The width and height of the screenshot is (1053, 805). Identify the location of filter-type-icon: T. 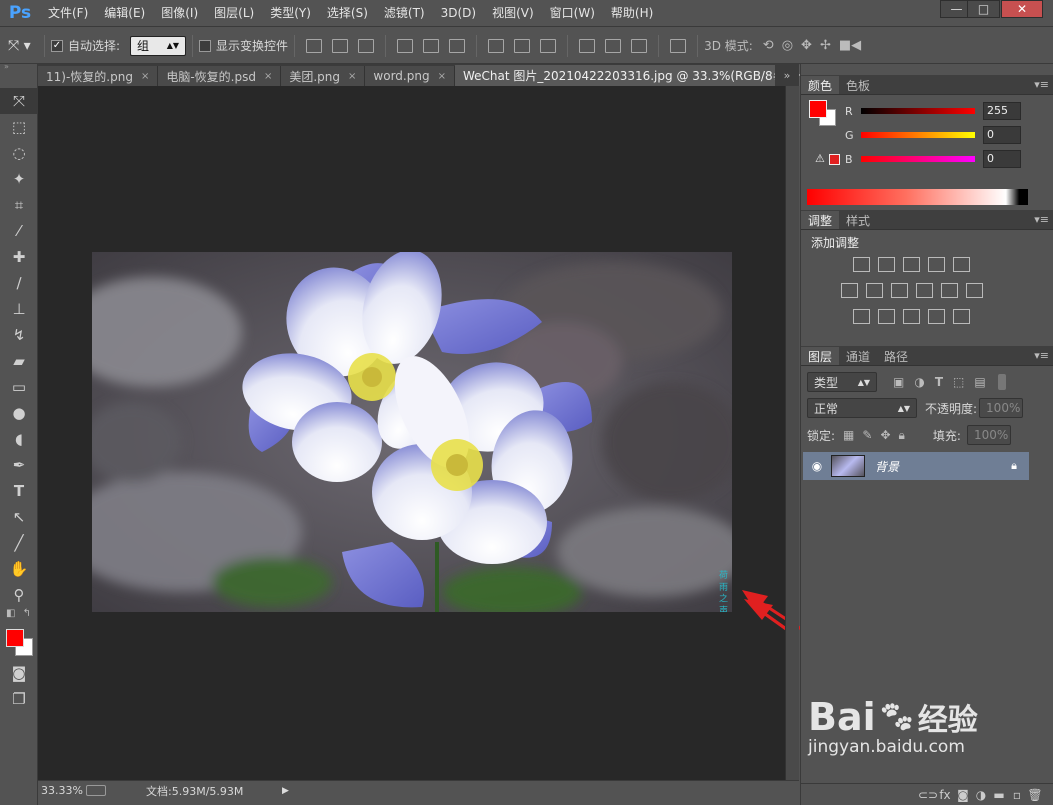
(939, 382).